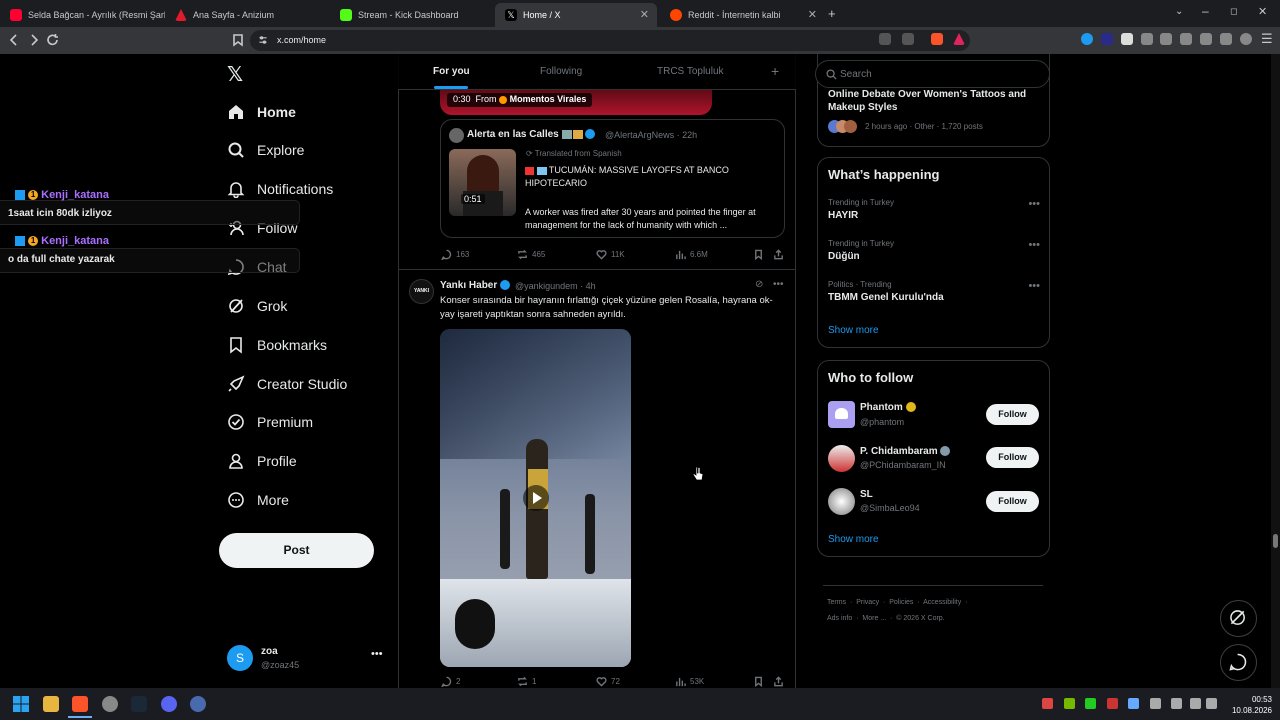  What do you see at coordinates (1262, 11) in the screenshot?
I see `close-window-icon: ✕` at bounding box center [1262, 11].